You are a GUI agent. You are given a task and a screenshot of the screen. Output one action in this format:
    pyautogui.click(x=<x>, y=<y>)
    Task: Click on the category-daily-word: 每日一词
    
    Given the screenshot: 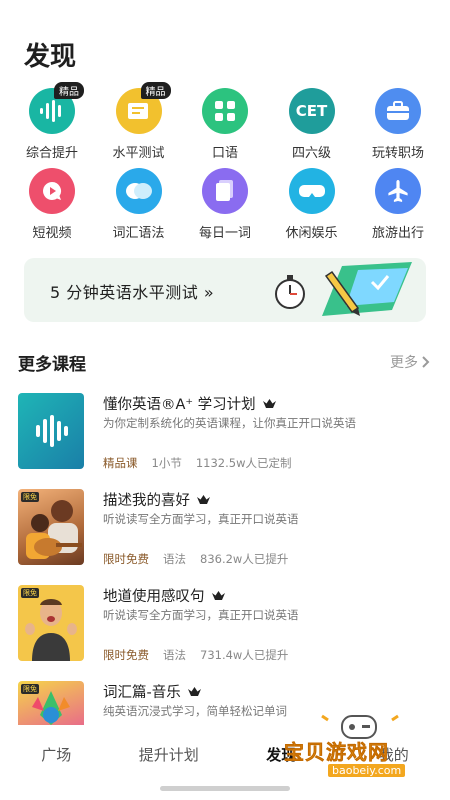 What is the action you would take?
    pyautogui.click(x=225, y=208)
    